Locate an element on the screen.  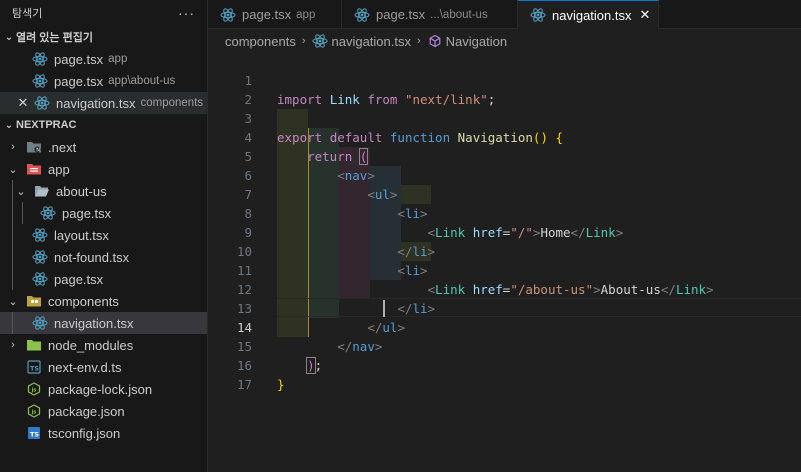
tab-page-app: page.tsx app is located at coordinates (275, 14).